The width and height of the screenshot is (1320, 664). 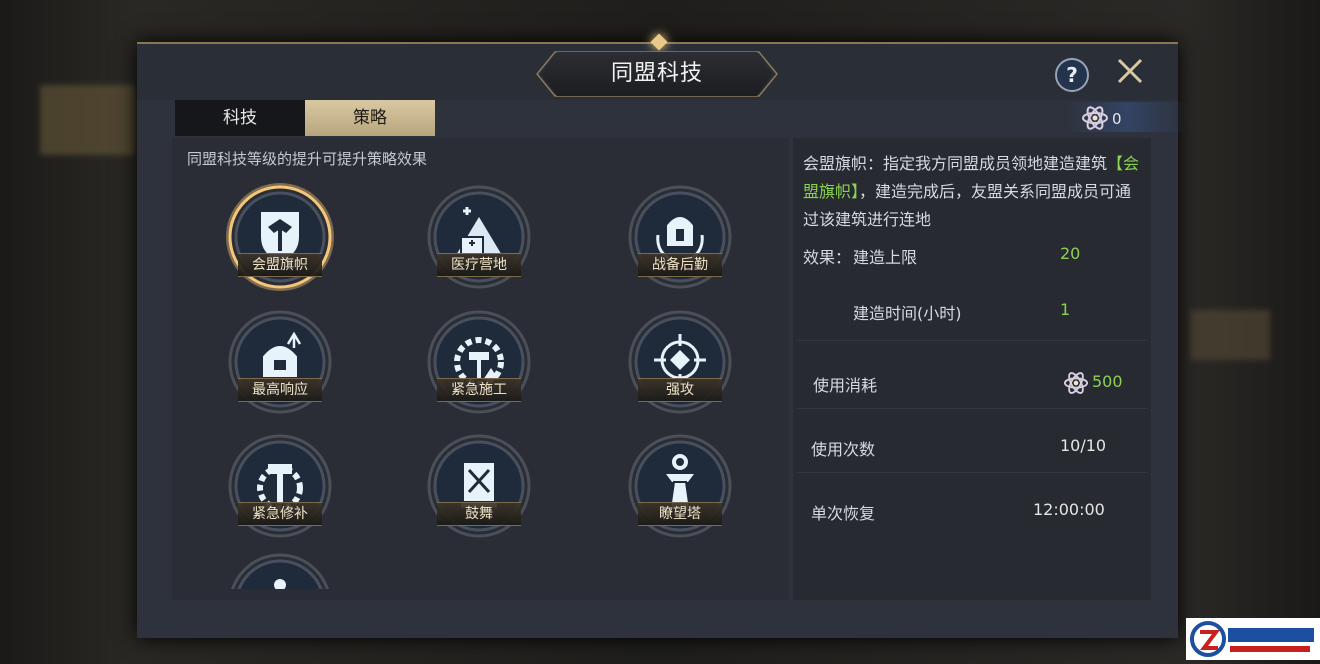 What do you see at coordinates (835, 163) in the screenshot?
I see `strategy-name: 会盟旗帜` at bounding box center [835, 163].